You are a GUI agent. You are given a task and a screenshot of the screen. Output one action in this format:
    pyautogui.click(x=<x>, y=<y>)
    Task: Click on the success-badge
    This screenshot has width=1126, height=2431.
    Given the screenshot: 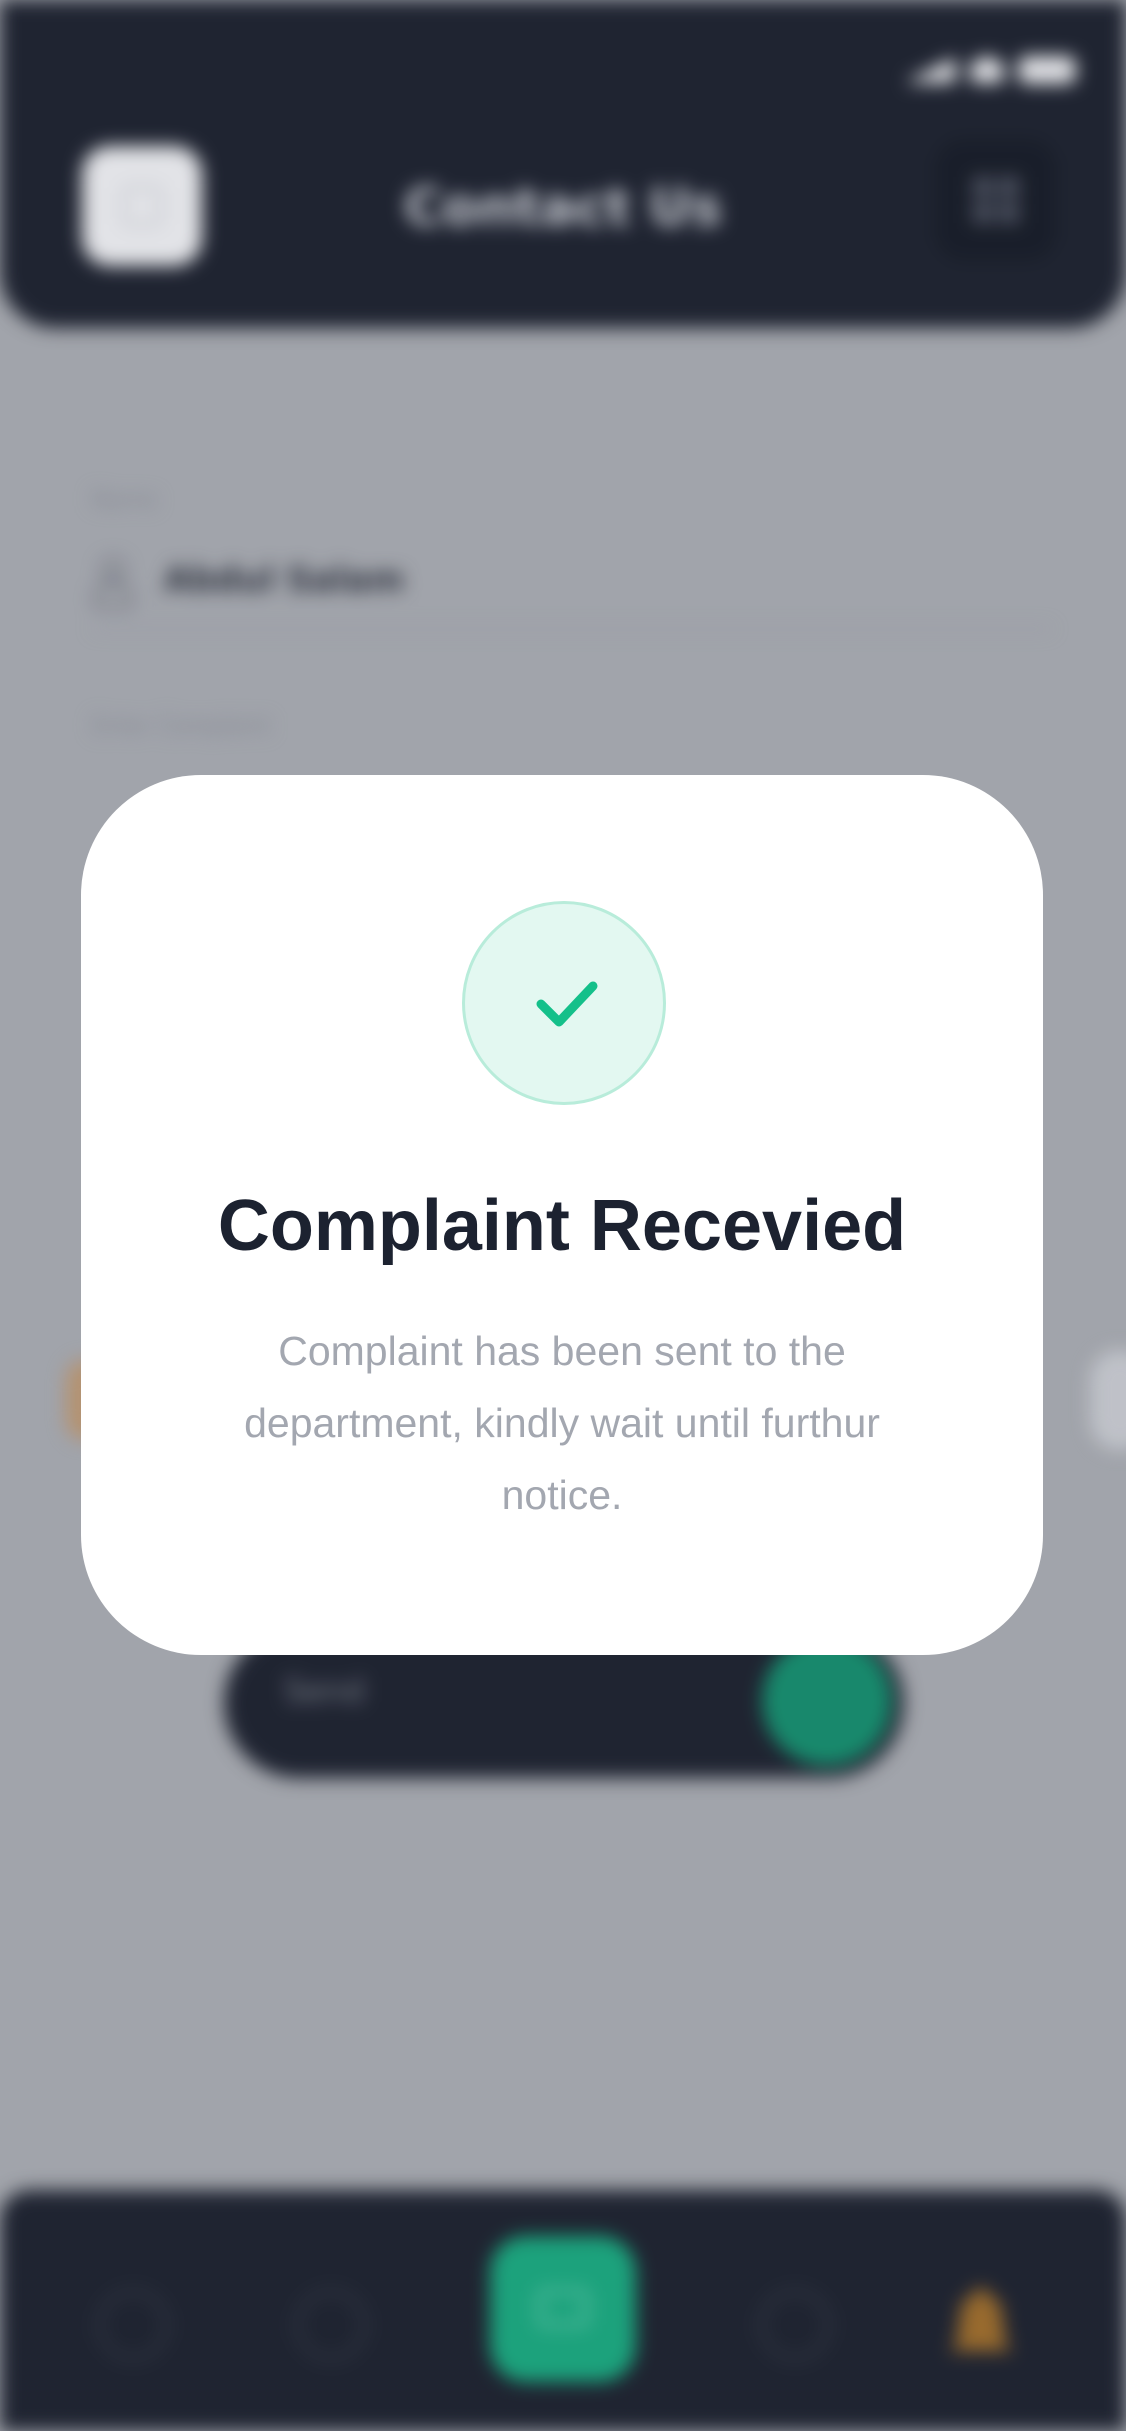 What is the action you would take?
    pyautogui.click(x=564, y=1003)
    